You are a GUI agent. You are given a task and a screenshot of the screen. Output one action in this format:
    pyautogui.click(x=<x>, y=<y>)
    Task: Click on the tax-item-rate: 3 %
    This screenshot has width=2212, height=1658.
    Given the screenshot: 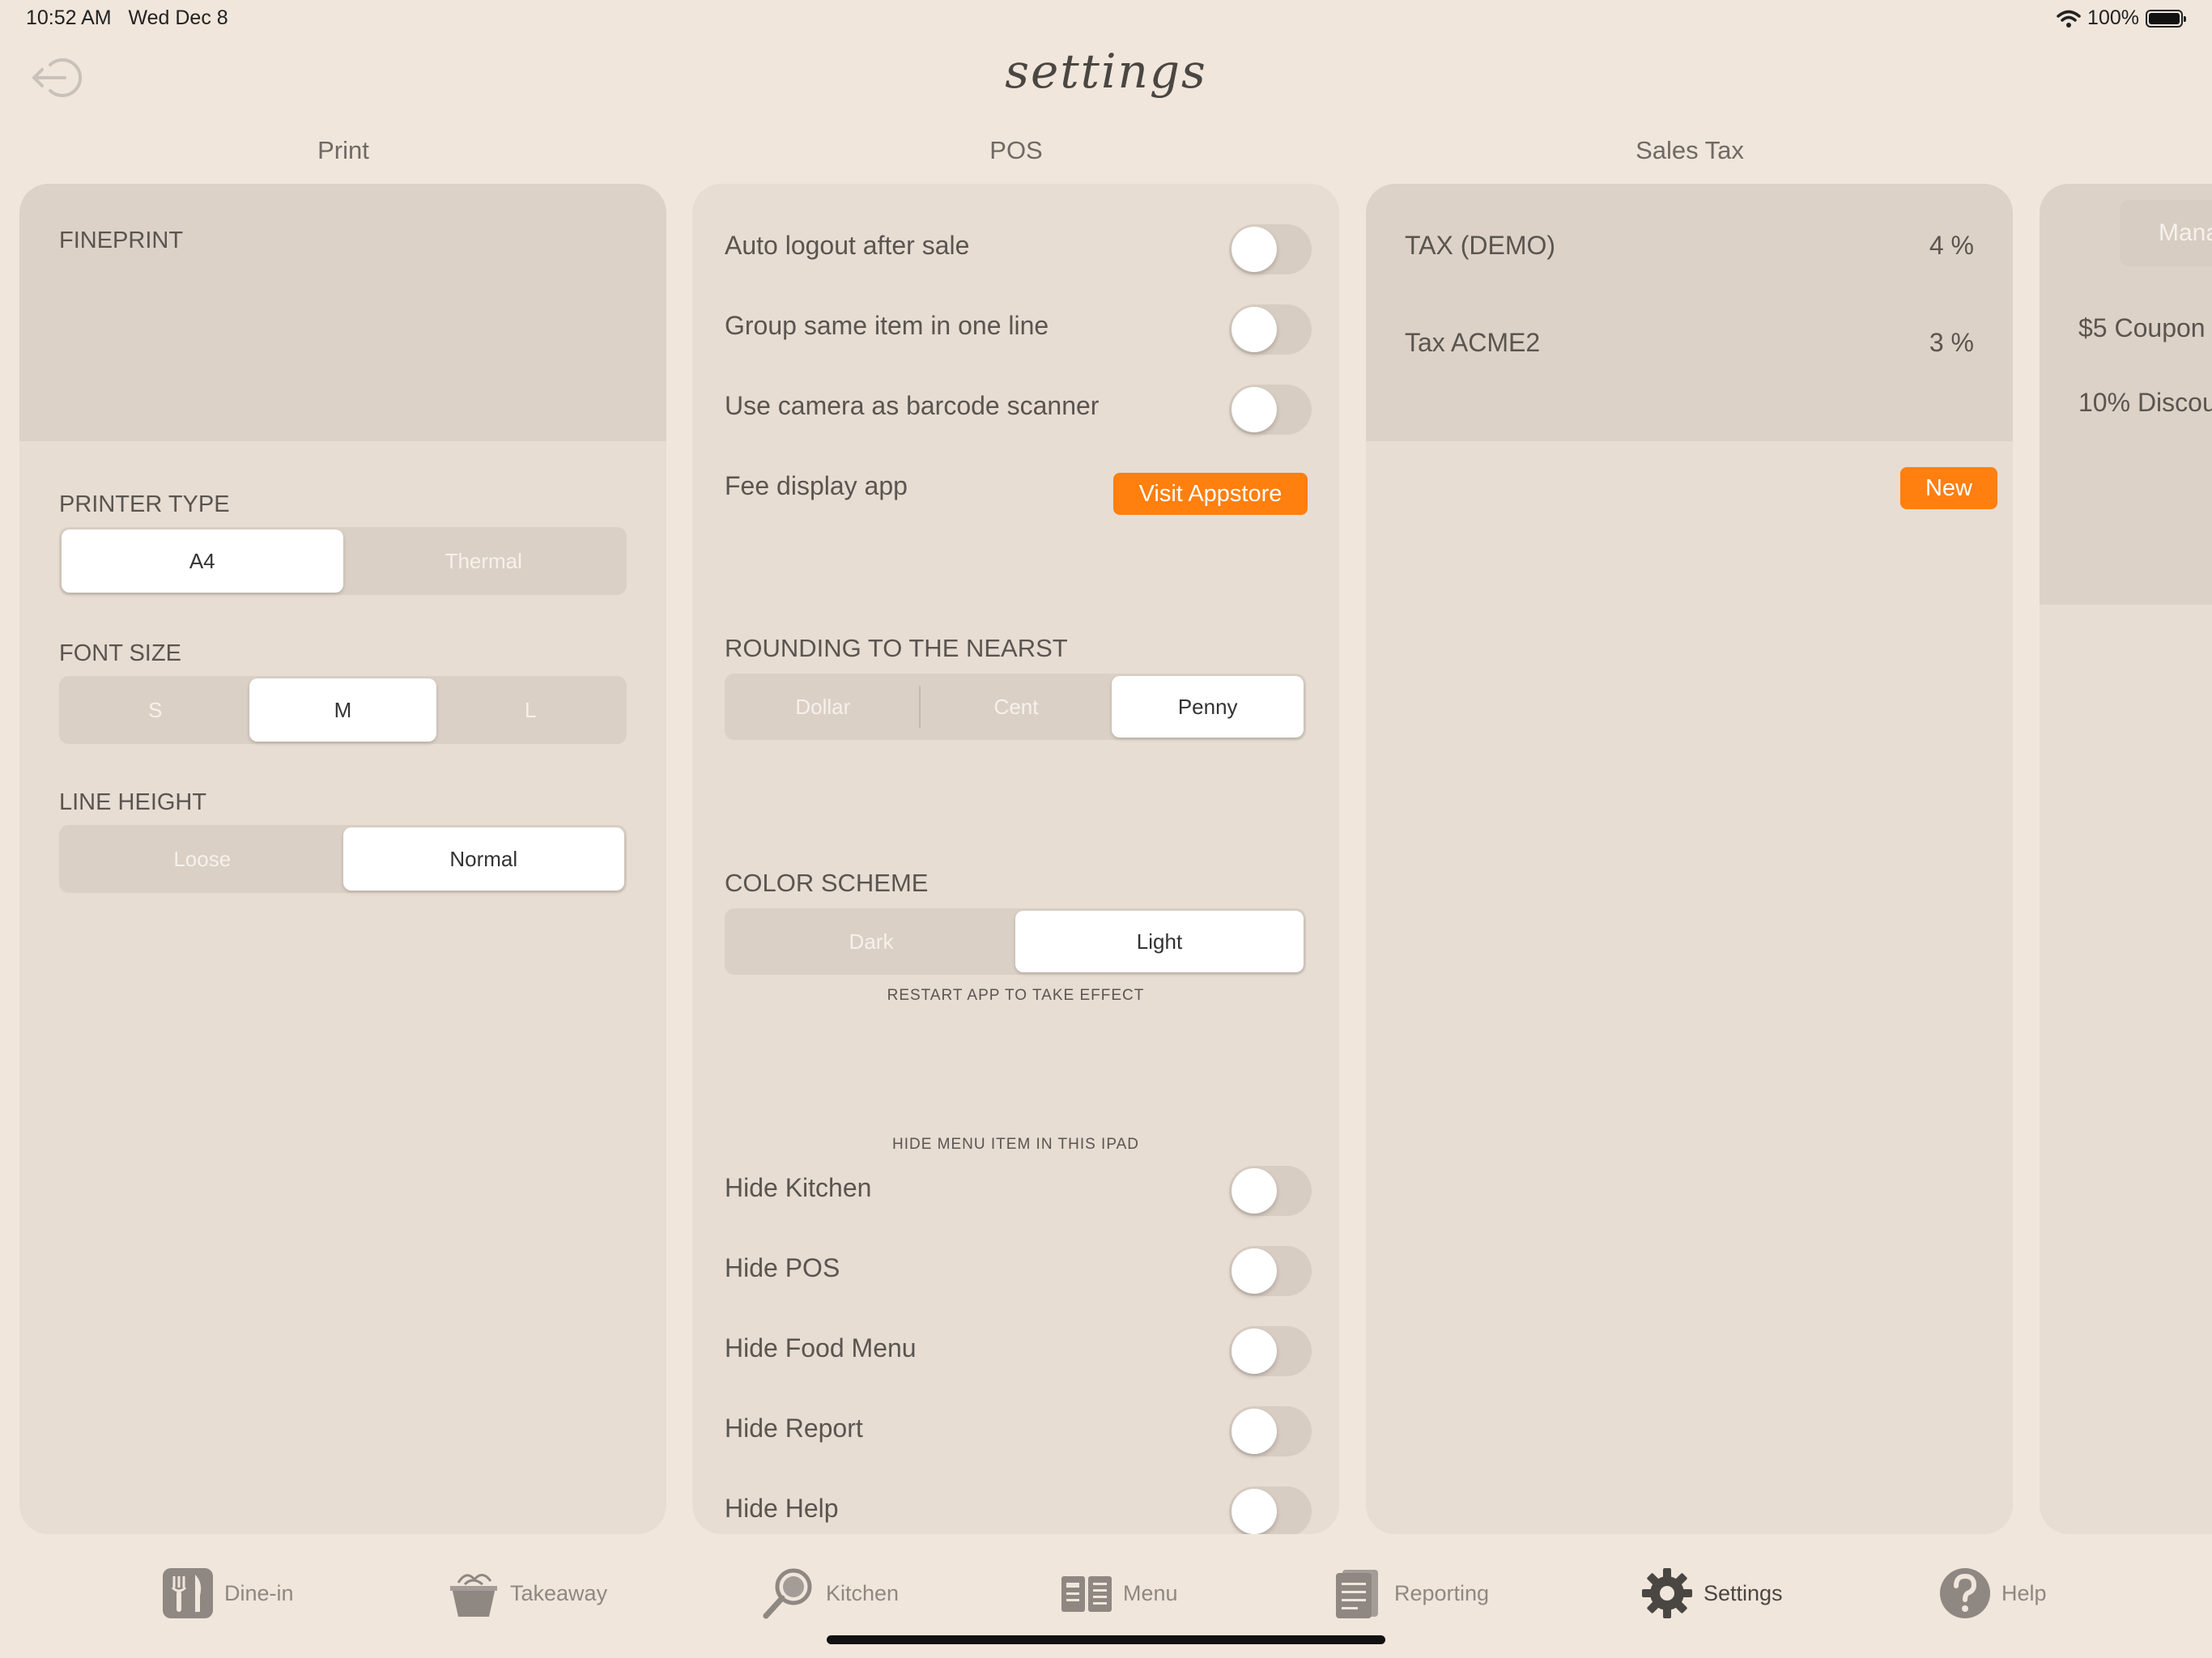 What is the action you would take?
    pyautogui.click(x=1951, y=342)
    